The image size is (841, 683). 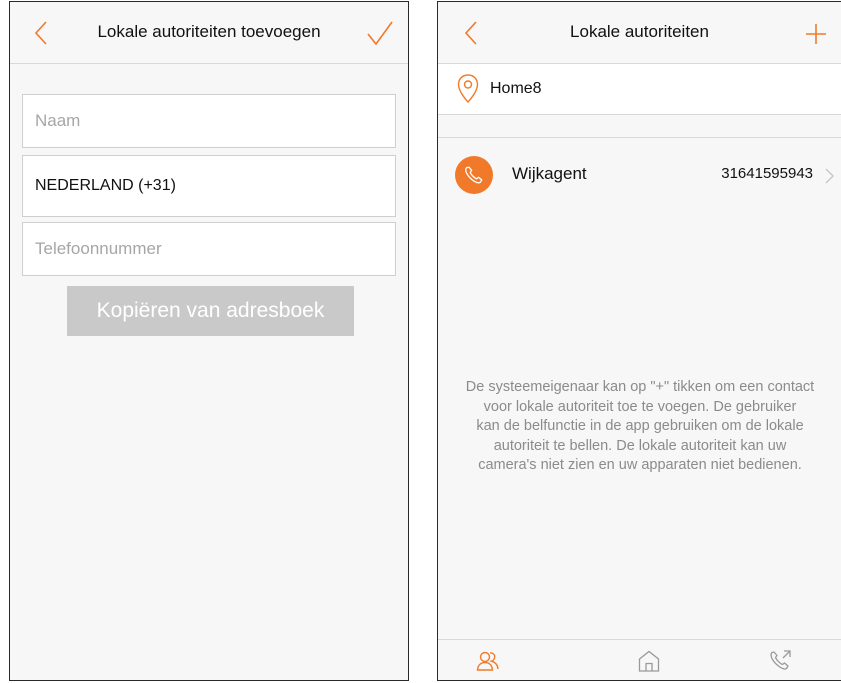 I want to click on tab-bar, so click(x=639, y=659).